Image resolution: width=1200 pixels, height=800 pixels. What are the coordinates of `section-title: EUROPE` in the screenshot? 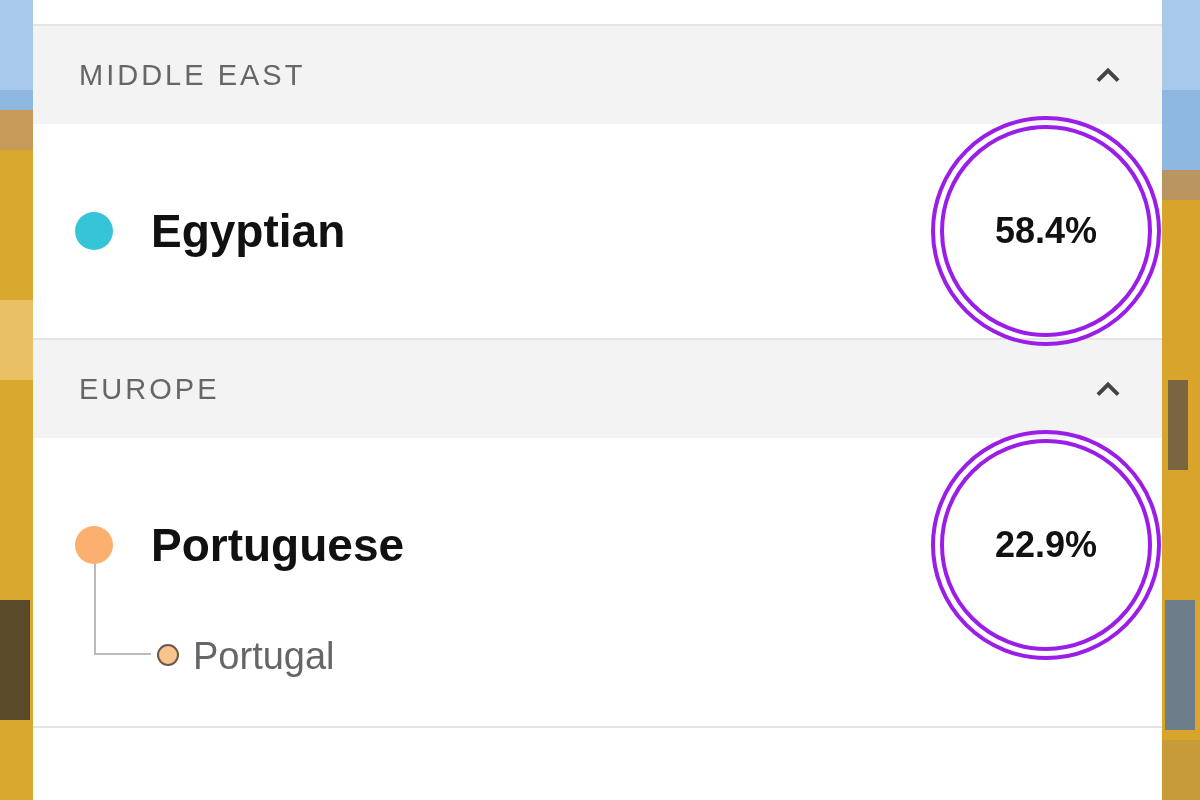 It's located at (149, 389).